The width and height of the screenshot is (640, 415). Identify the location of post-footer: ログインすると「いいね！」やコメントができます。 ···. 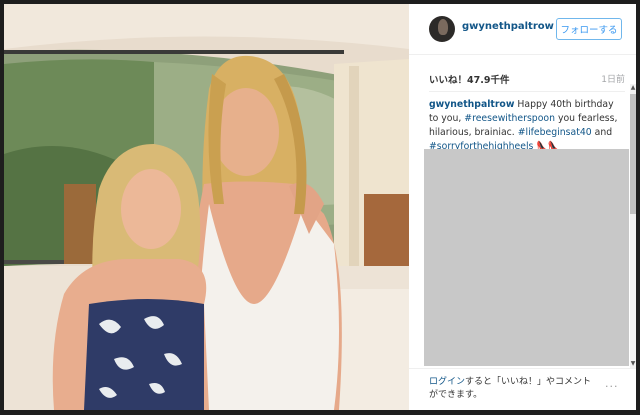
(522, 389).